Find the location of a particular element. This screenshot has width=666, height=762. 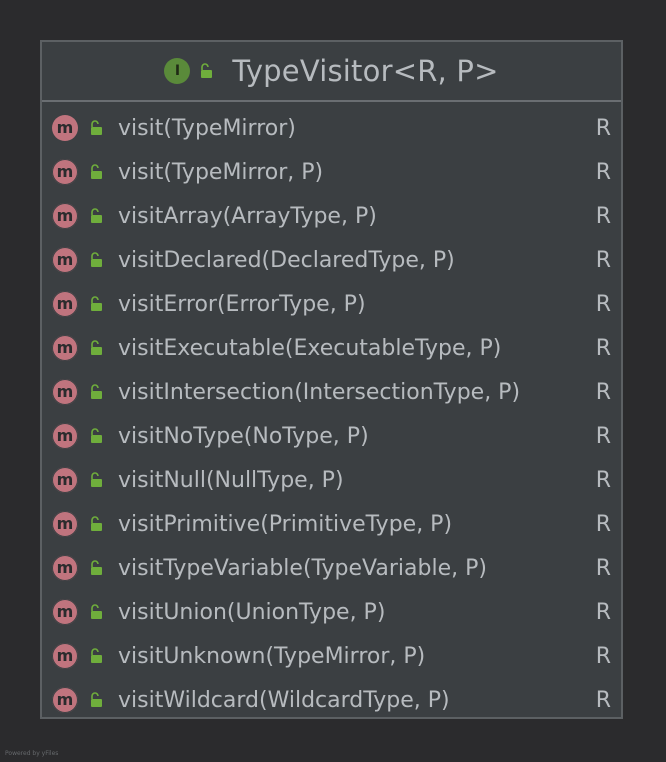

method-row: m visitTypeVariable(TypeVariable, P) R is located at coordinates (331, 568).